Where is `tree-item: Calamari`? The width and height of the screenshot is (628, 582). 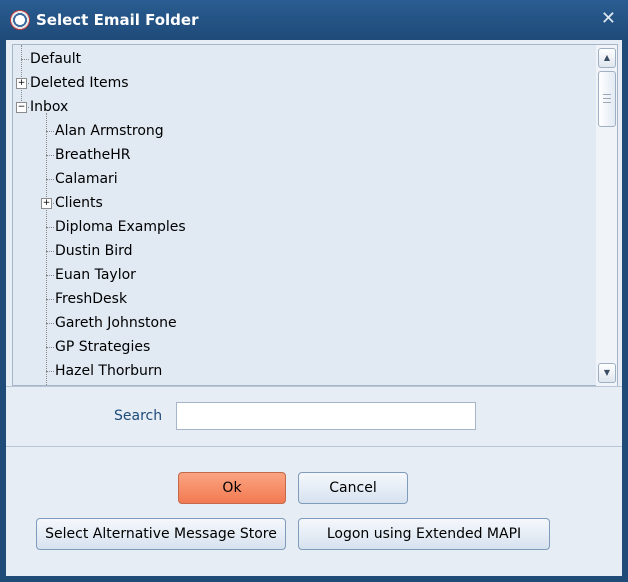 tree-item: Calamari is located at coordinates (86, 179).